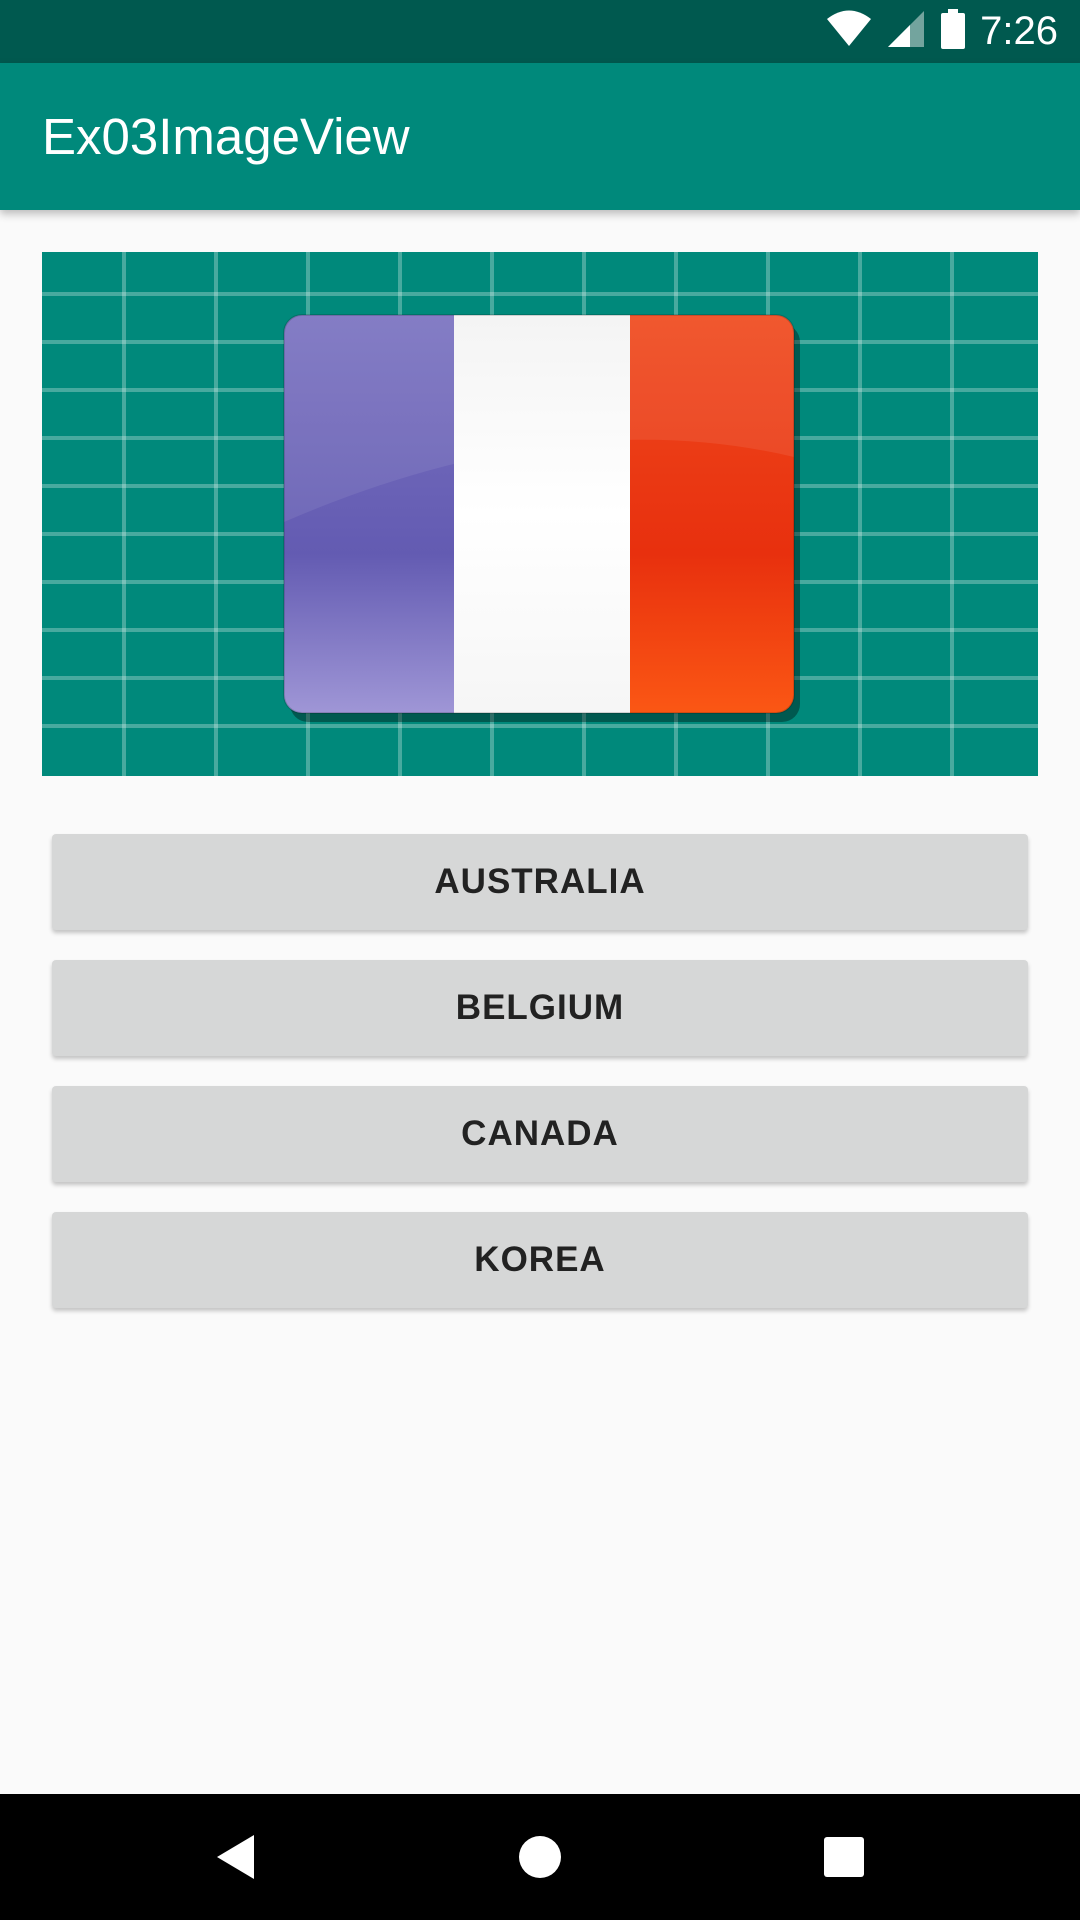  What do you see at coordinates (540, 1008) in the screenshot?
I see `belgium-button: BELGIUM` at bounding box center [540, 1008].